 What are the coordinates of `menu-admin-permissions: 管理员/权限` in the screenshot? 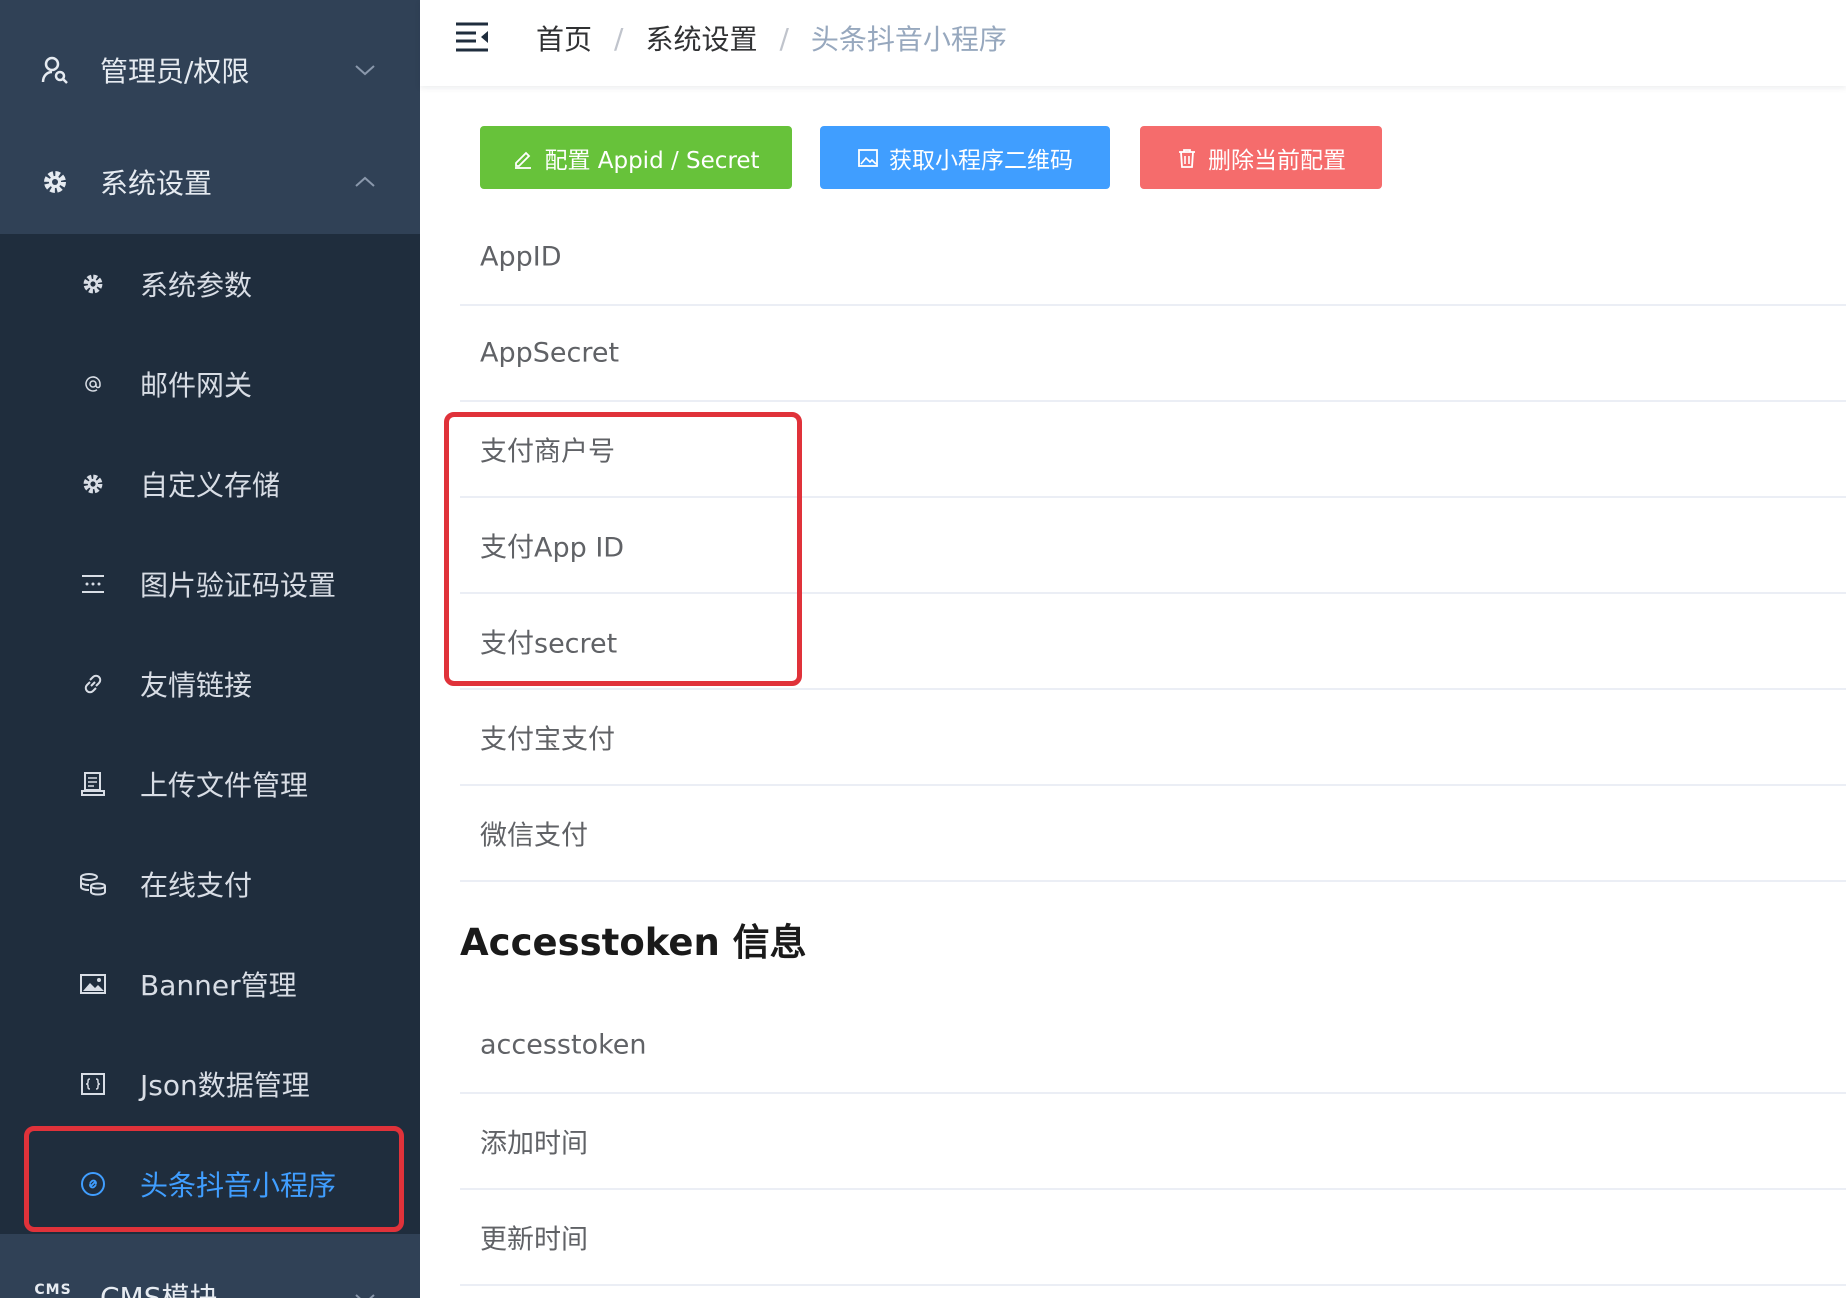 It's located at (210, 70).